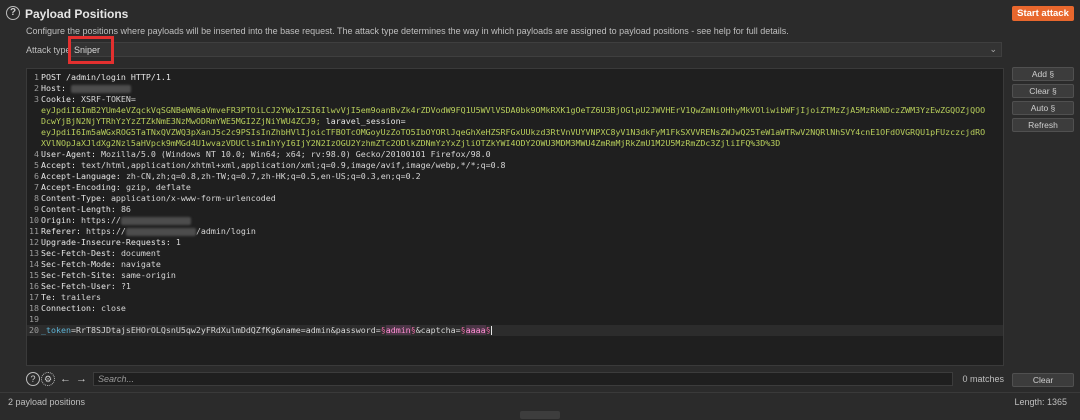  What do you see at coordinates (515, 297) in the screenshot?
I see `editor-line: 17 Te: trailers` at bounding box center [515, 297].